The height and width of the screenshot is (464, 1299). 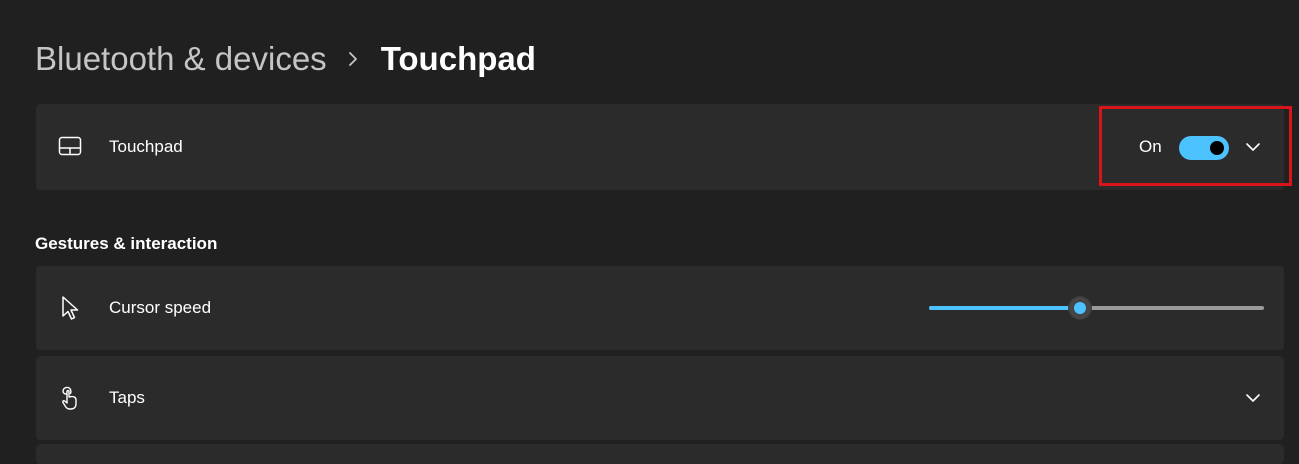 What do you see at coordinates (1096, 308) in the screenshot?
I see `cursor-speed-slider` at bounding box center [1096, 308].